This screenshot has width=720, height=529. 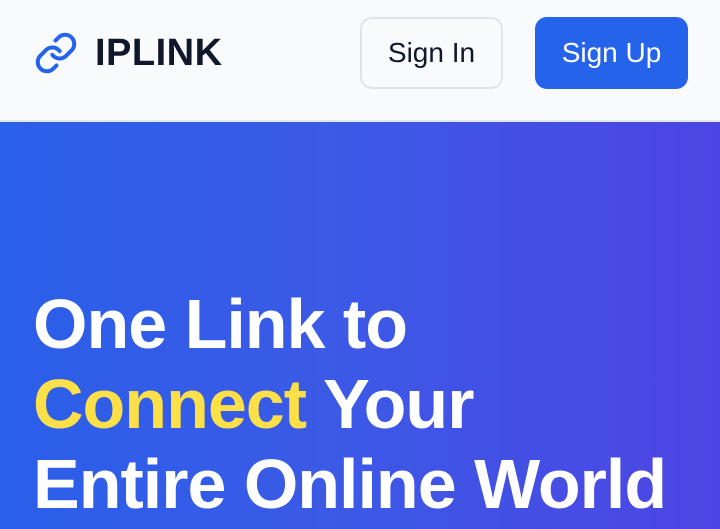 What do you see at coordinates (159, 52) in the screenshot?
I see `brand-name: IPLINK` at bounding box center [159, 52].